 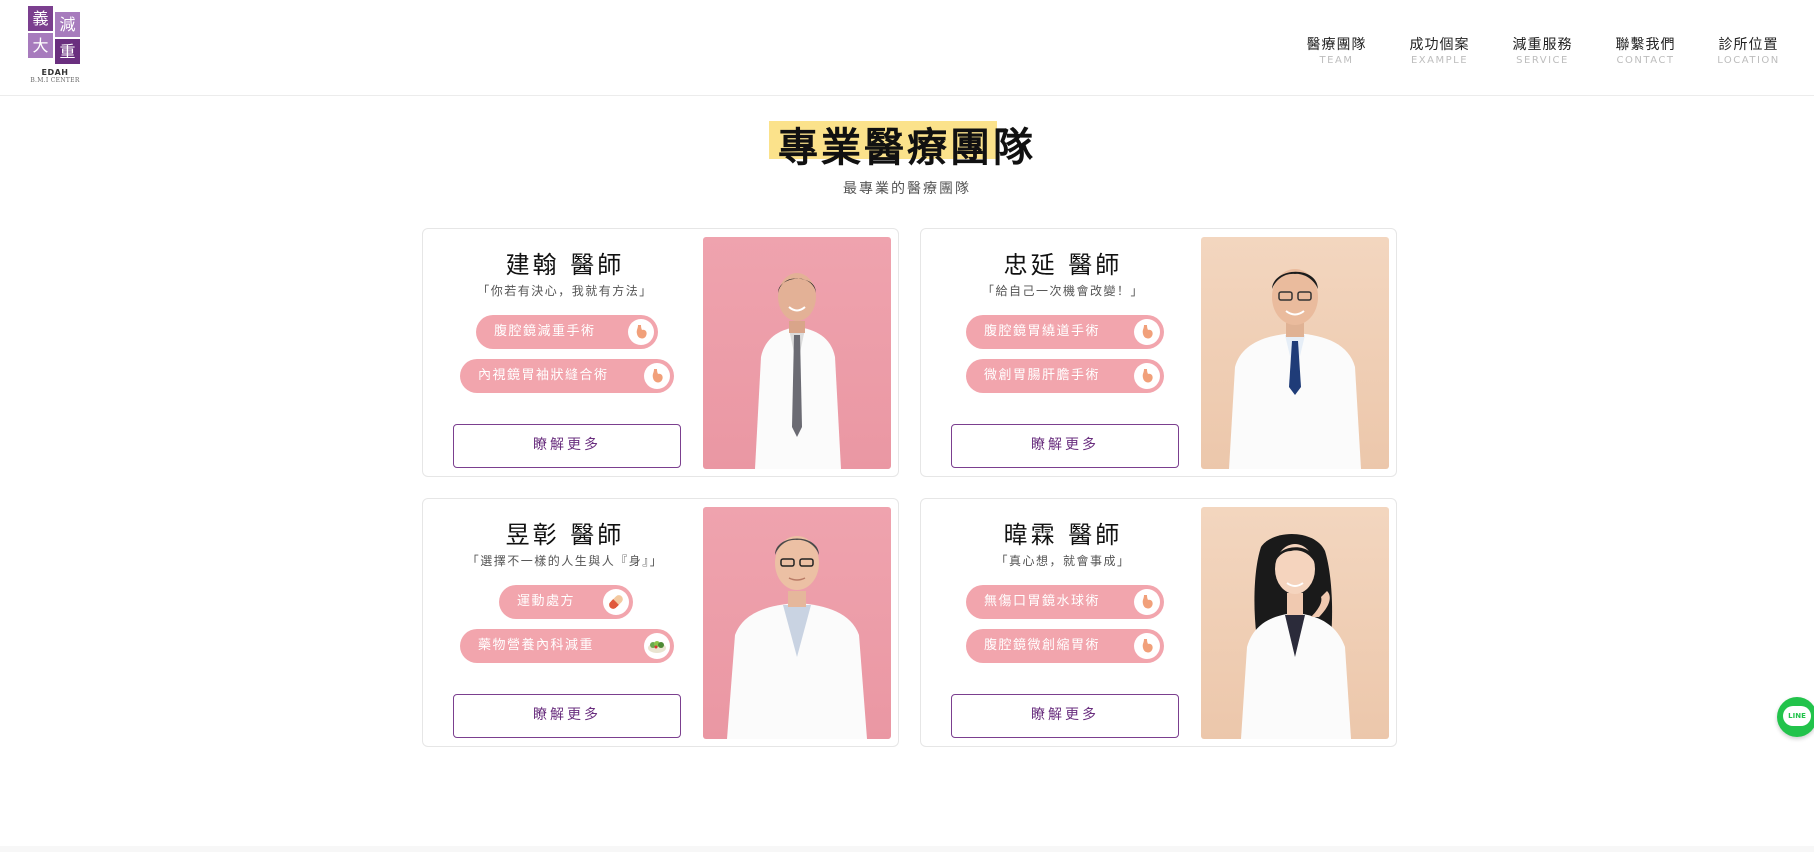 I want to click on footer-edge, so click(x=907, y=849).